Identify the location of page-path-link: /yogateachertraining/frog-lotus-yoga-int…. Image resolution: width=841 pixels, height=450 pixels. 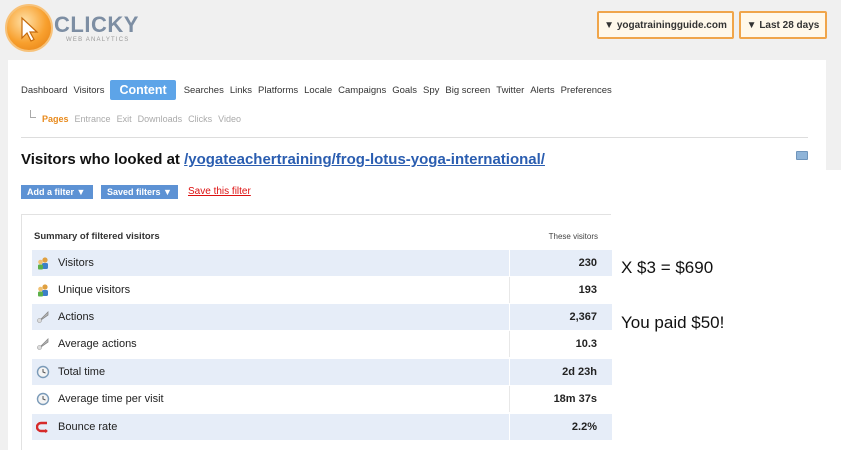
(364, 159).